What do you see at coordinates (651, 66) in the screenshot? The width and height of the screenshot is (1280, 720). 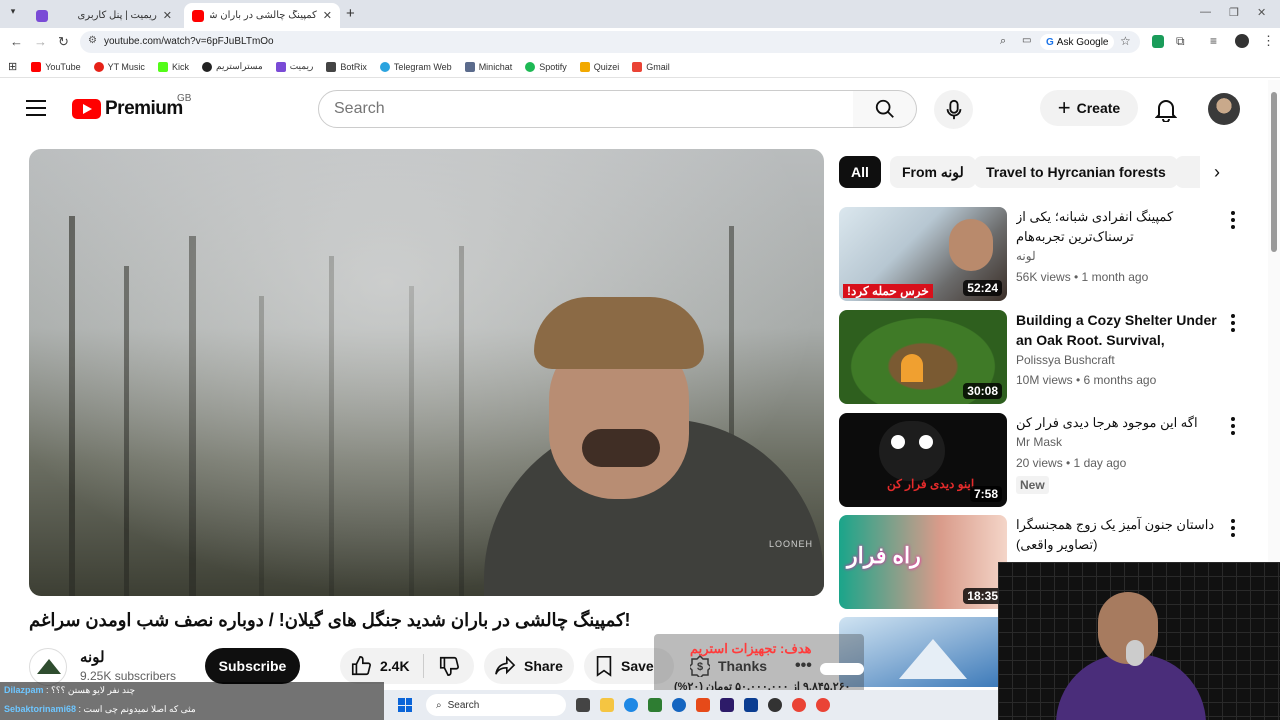 I see `bookmark-gmail: Gmail` at bounding box center [651, 66].